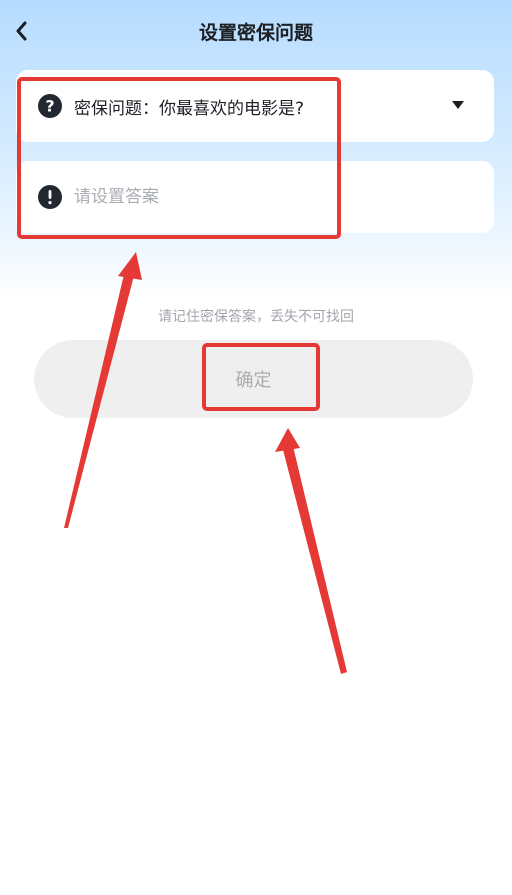 Image resolution: width=512 pixels, height=895 pixels. I want to click on security-question-label: 密保问题：你最喜欢的电影是?, so click(189, 109).